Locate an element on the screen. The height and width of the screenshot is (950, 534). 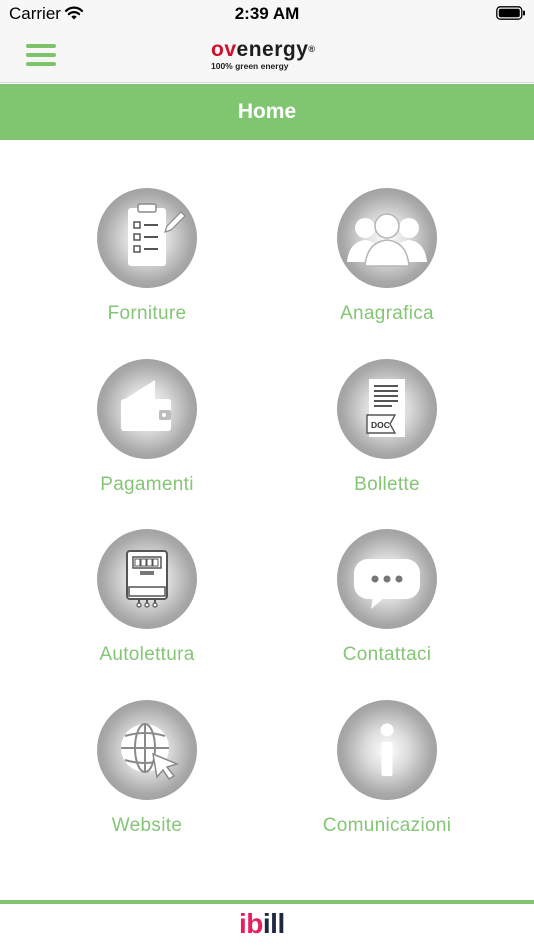
tile-forniture-circle is located at coordinates (147, 238).